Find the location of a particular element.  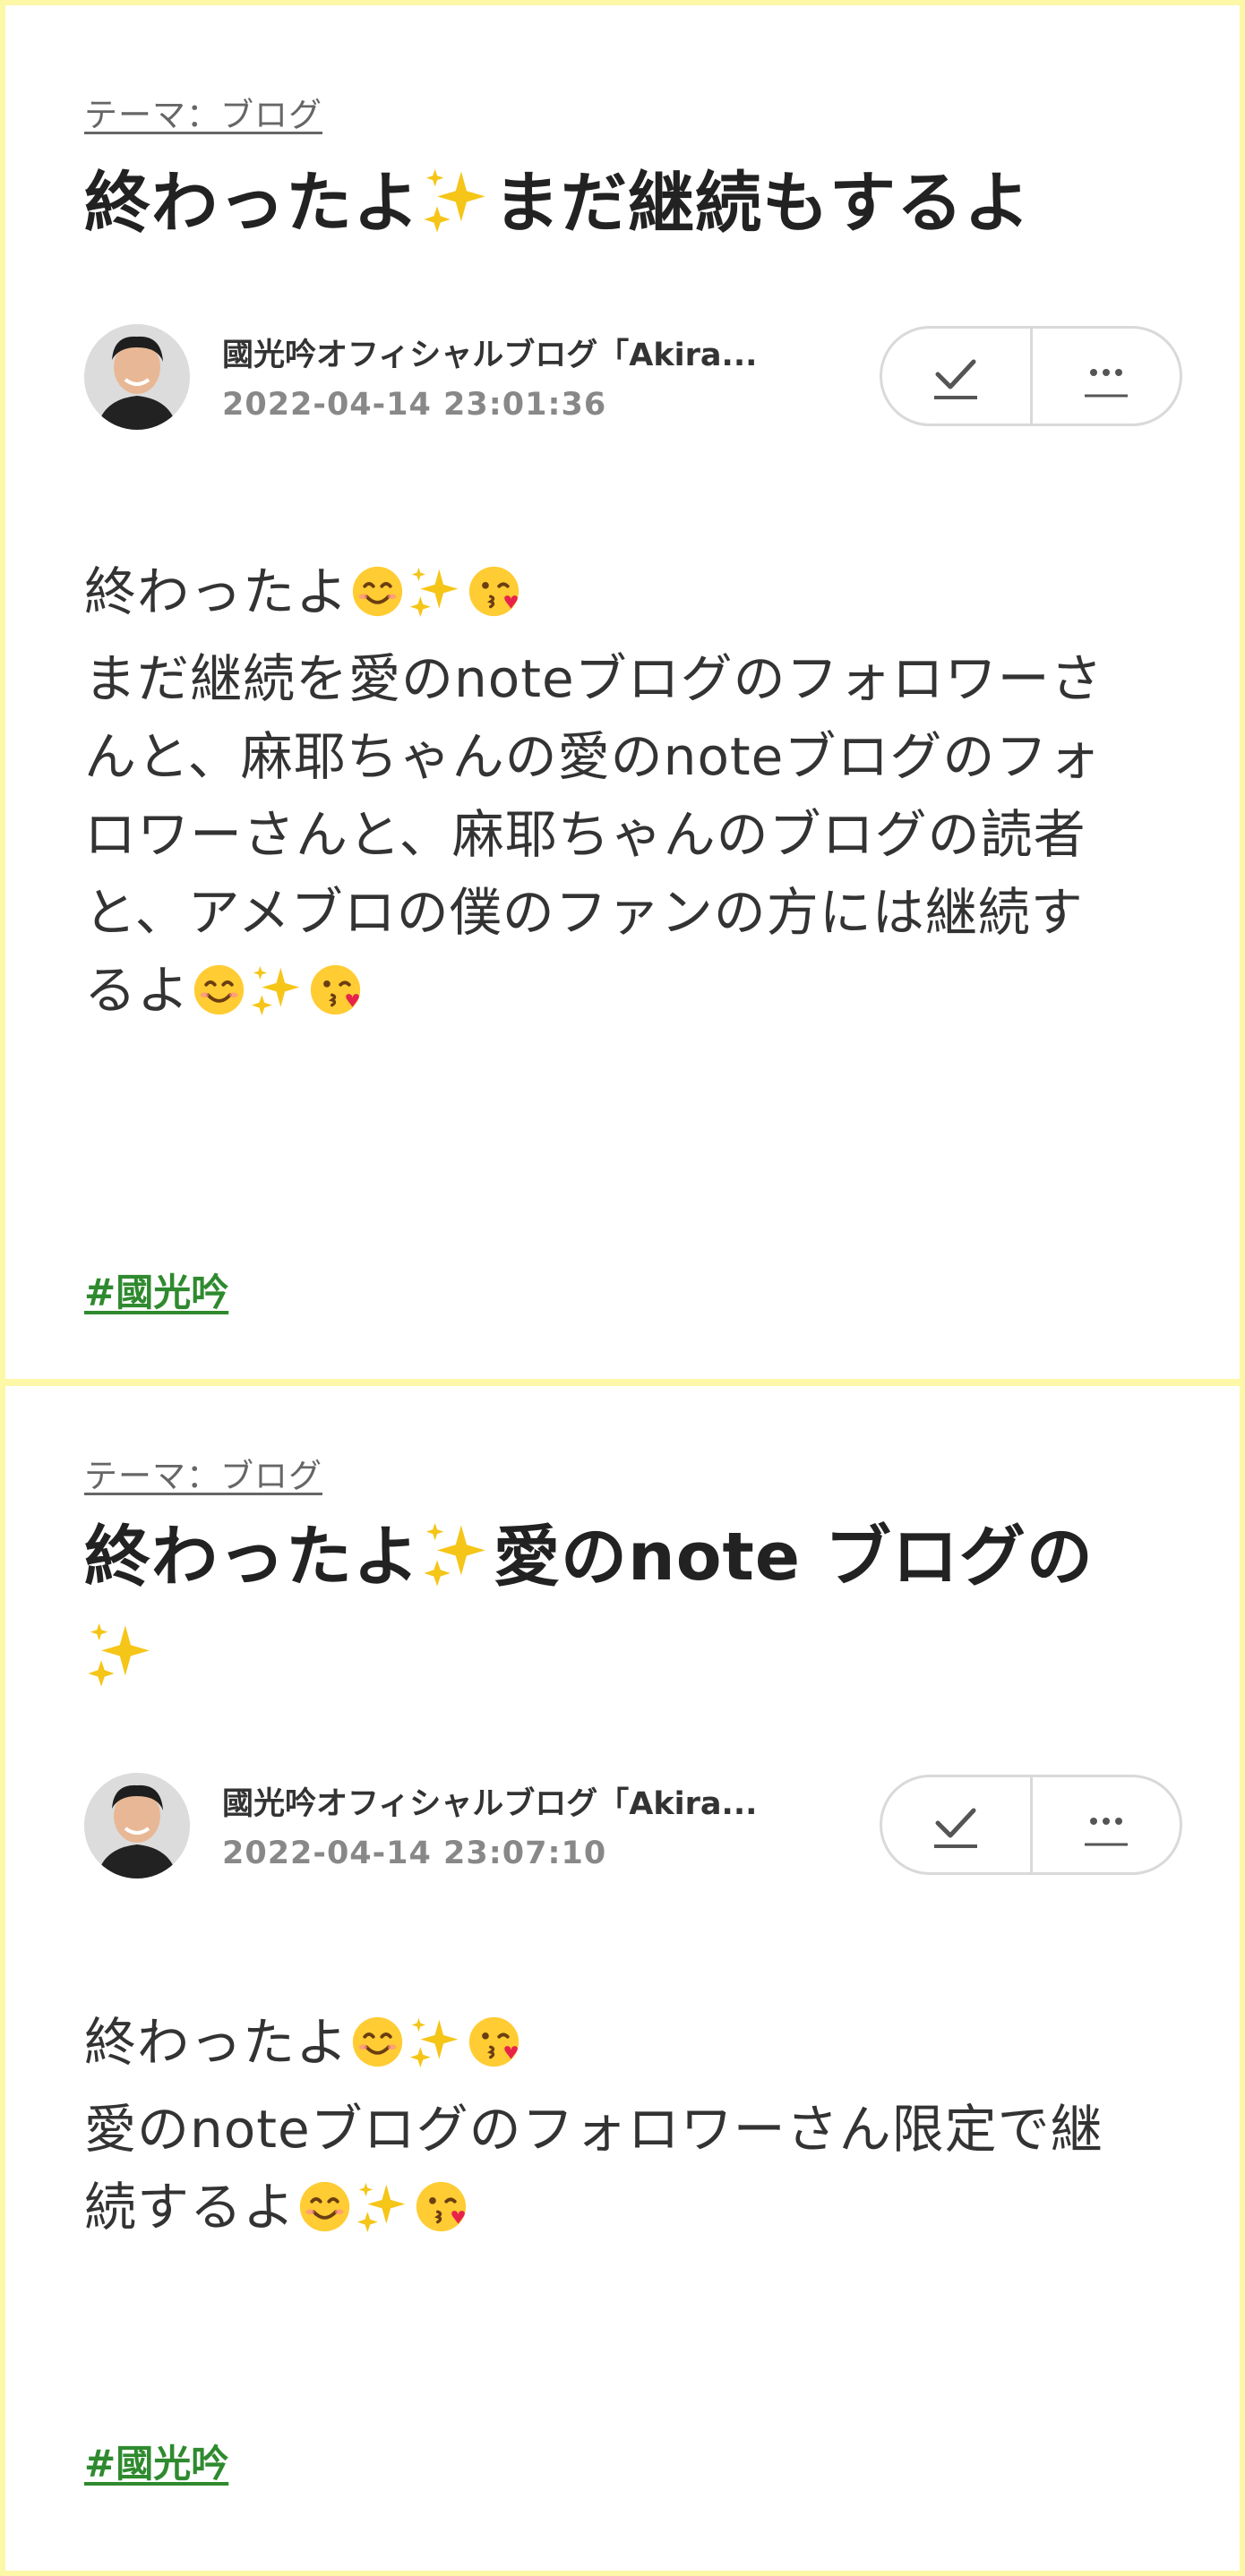

entry-body: 終わったよ 愛のnoteブログのフォロワーさん限定で継 続するよ is located at coordinates (639, 2129).